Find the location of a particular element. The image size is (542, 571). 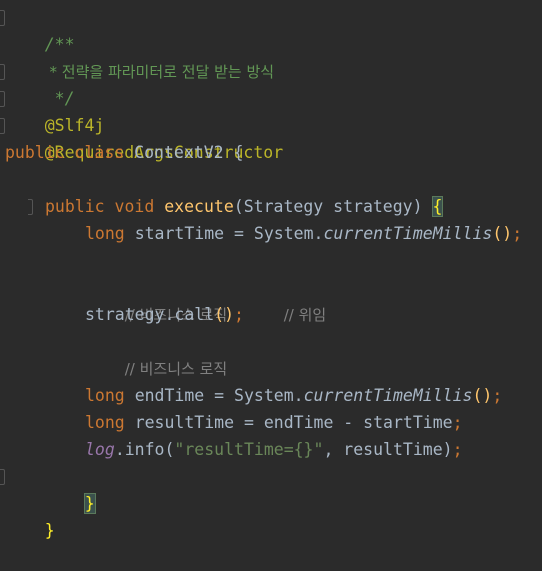

code-line-log: log.info("resultTime={}", resultTime); is located at coordinates (274, 449).